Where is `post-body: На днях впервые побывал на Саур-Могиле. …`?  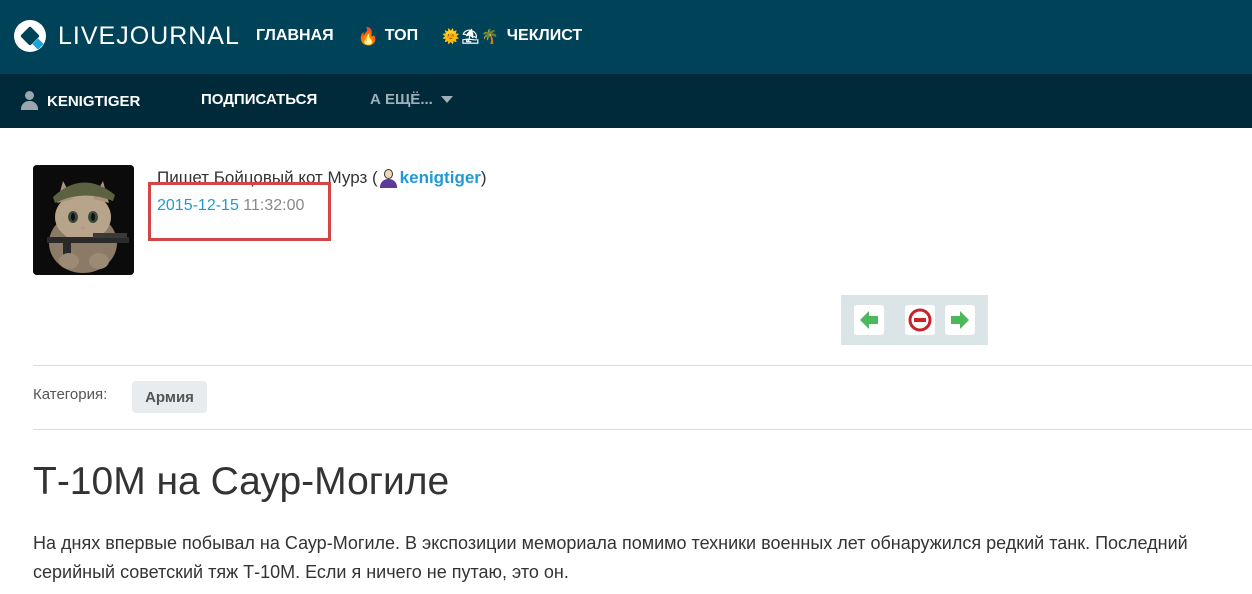 post-body: На днях впервые побывал на Саур-Могиле. … is located at coordinates (610, 557).